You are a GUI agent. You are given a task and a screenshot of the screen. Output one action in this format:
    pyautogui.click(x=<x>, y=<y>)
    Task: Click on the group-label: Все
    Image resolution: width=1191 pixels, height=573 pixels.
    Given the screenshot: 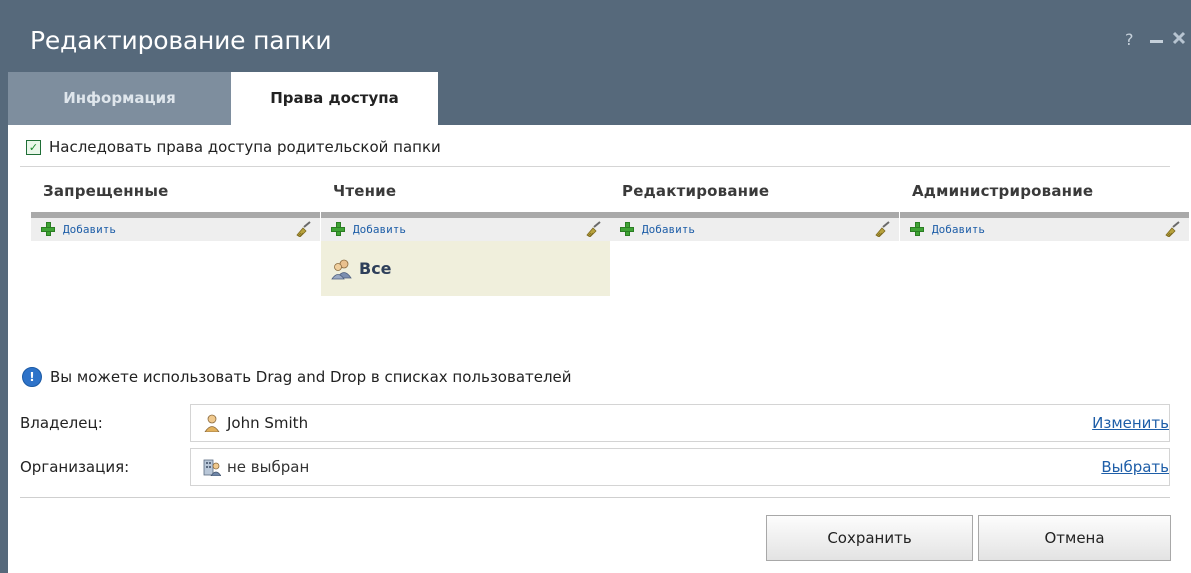 What is the action you would take?
    pyautogui.click(x=375, y=268)
    